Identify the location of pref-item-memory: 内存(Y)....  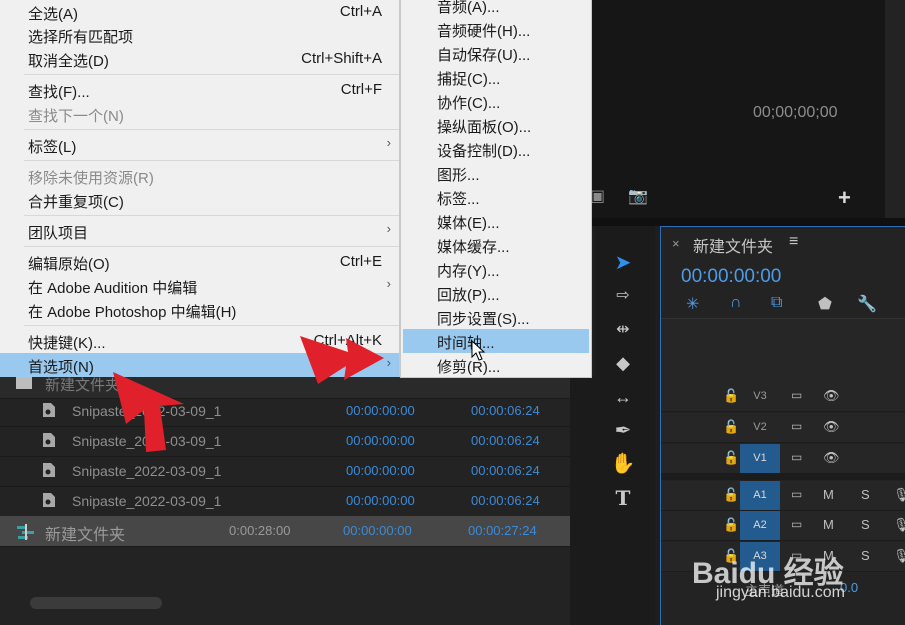
(496, 269).